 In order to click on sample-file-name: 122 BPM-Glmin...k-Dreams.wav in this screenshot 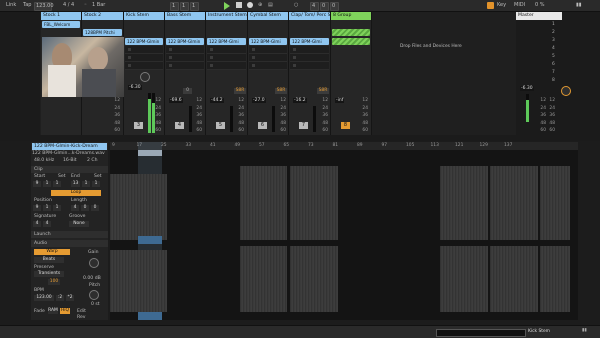, I will do `click(69, 153)`.